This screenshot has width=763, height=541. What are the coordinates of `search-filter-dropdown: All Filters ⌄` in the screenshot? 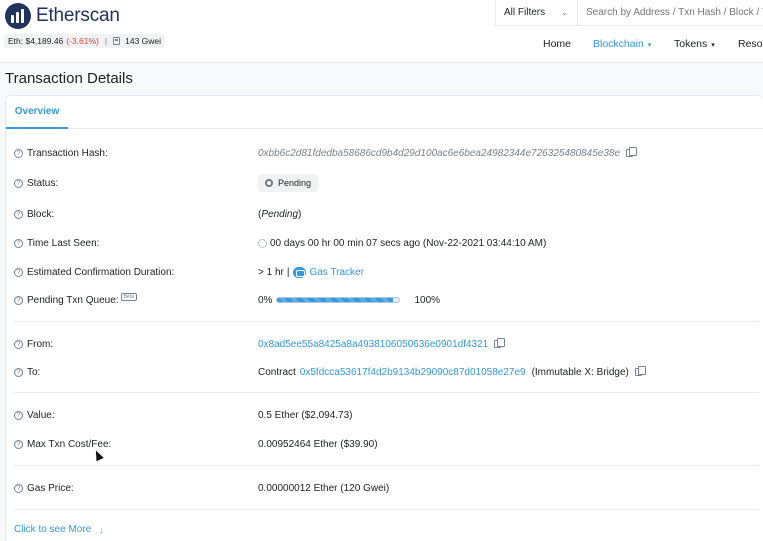 It's located at (536, 13).